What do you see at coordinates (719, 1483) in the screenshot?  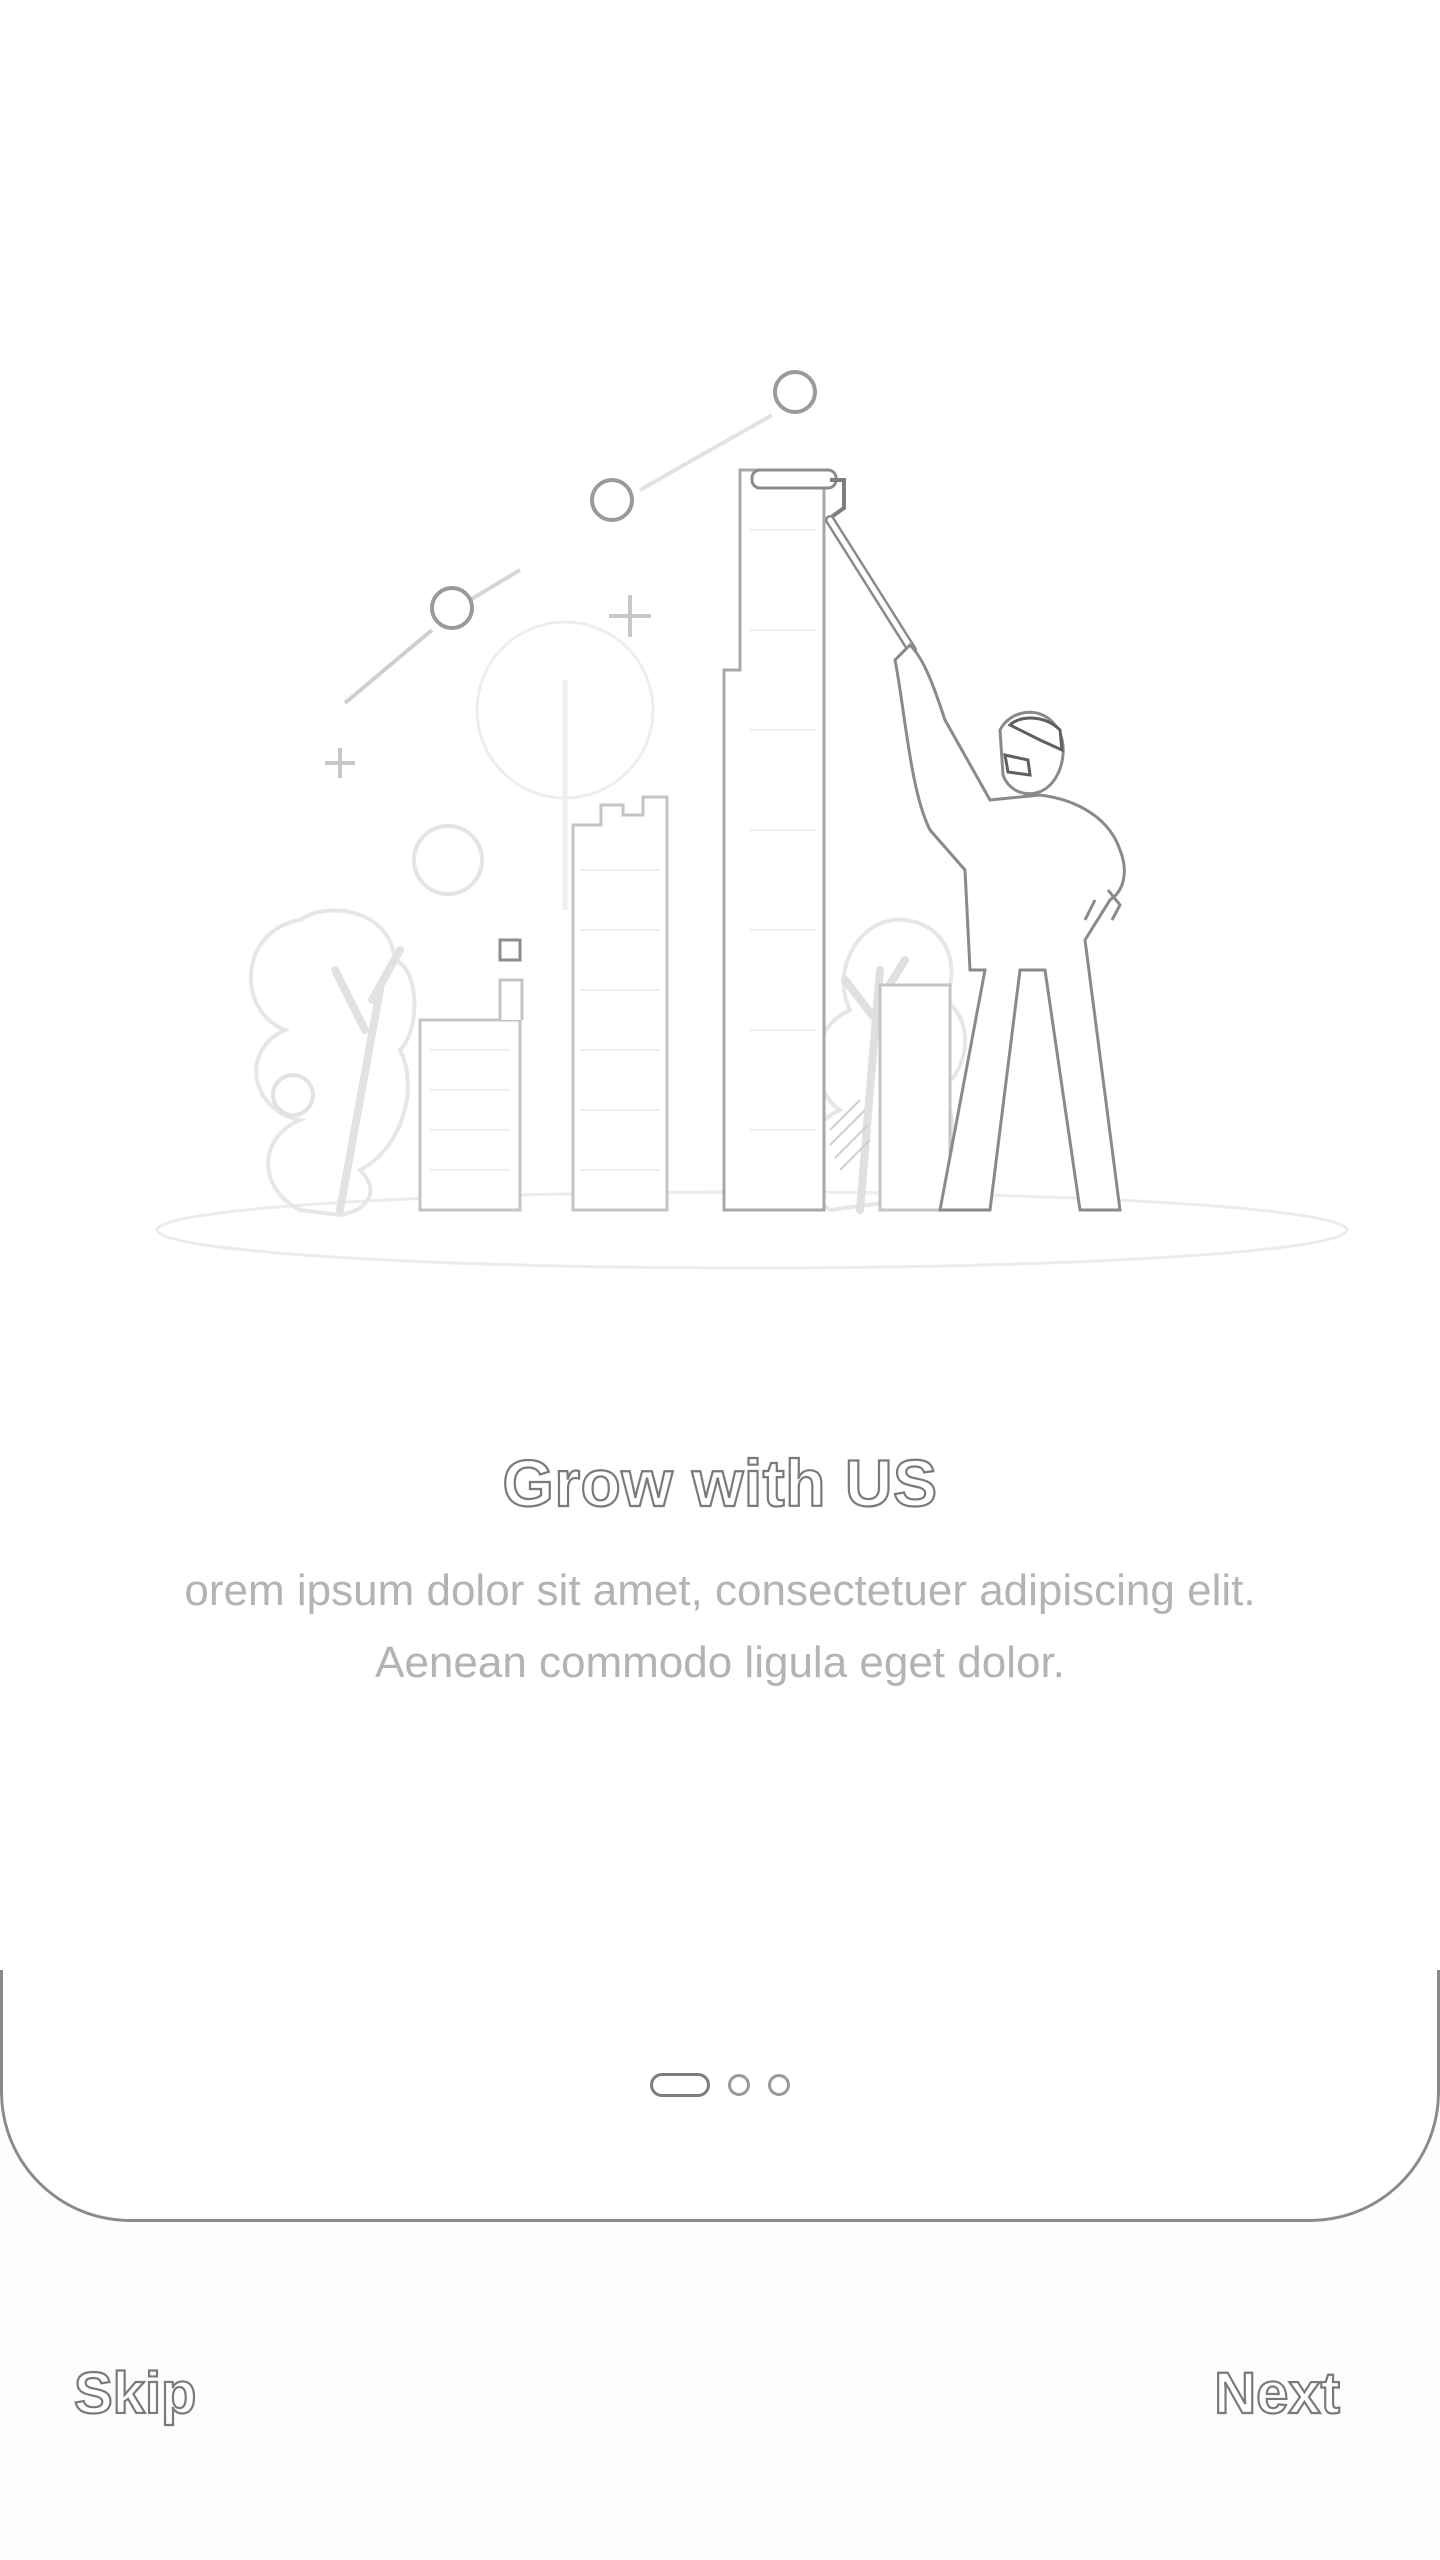 I see `page-title: Grow with US` at bounding box center [719, 1483].